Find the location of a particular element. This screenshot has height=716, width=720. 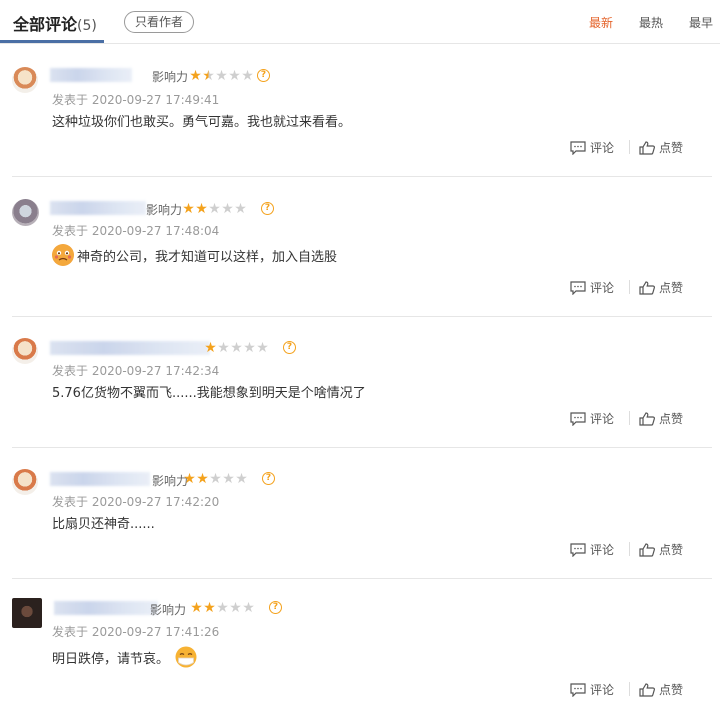

post-time: 发表于 2020-09-27 17:41:26 is located at coordinates (136, 632).